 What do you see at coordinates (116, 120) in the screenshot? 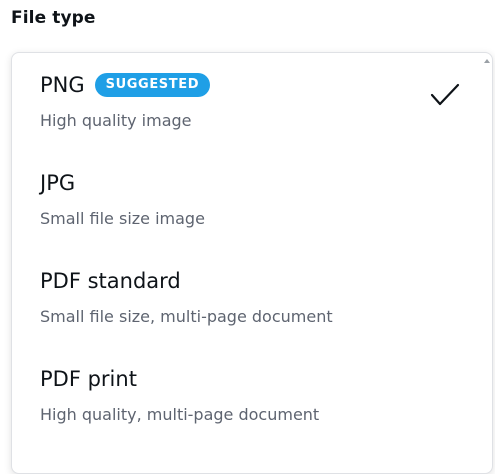
I see `option-subtitle: High quality image` at bounding box center [116, 120].